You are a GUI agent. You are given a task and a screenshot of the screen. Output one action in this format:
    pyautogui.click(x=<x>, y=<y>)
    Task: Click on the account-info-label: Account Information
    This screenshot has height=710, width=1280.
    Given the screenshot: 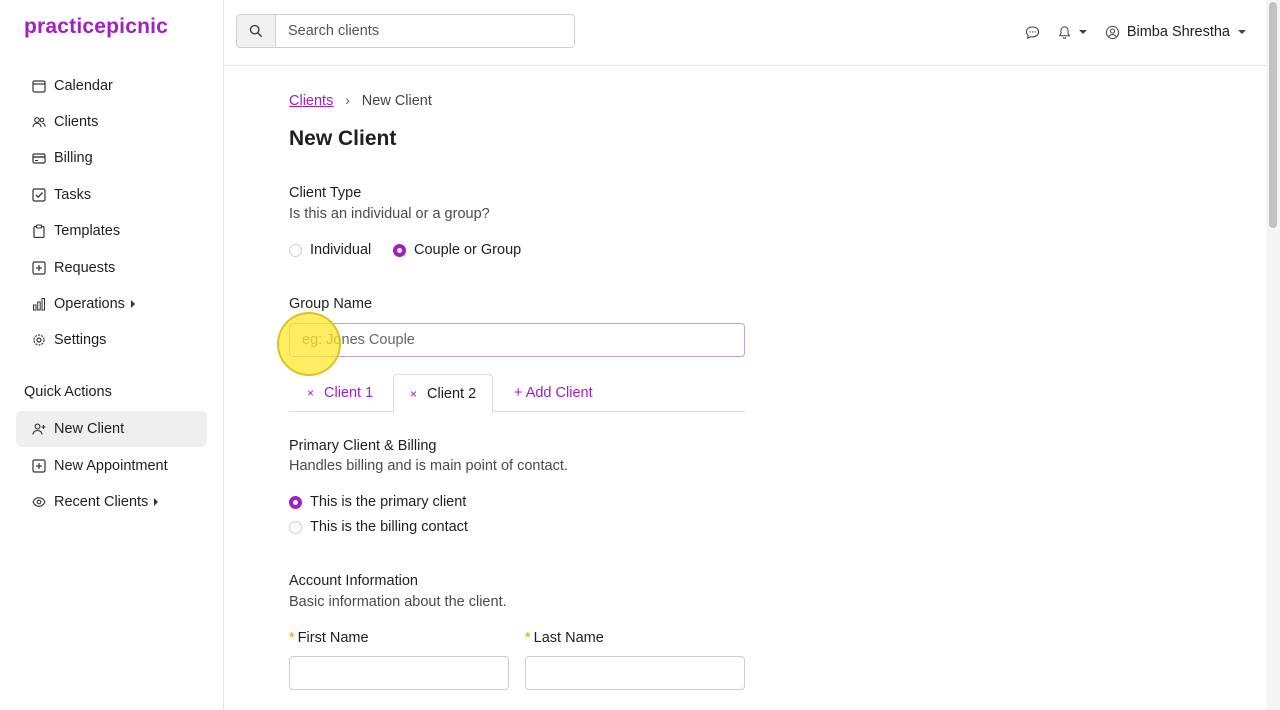 What is the action you would take?
    pyautogui.click(x=353, y=581)
    